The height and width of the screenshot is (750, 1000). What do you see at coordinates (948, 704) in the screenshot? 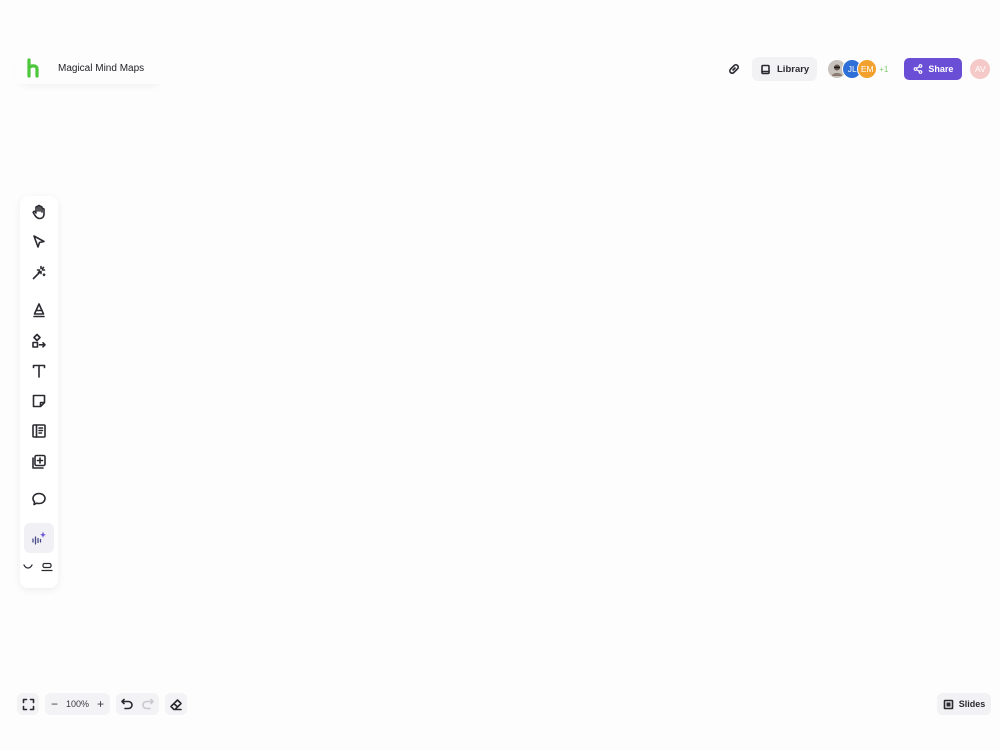
I see `slides-icon` at bounding box center [948, 704].